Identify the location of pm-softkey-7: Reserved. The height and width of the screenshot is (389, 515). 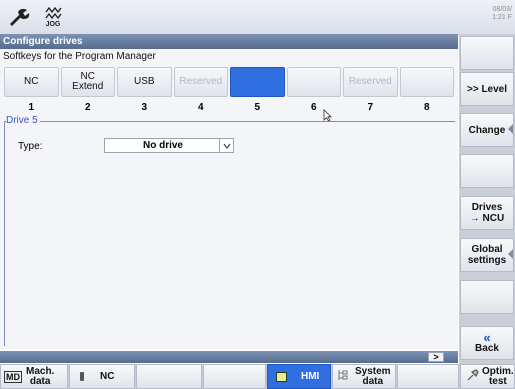
(370, 82).